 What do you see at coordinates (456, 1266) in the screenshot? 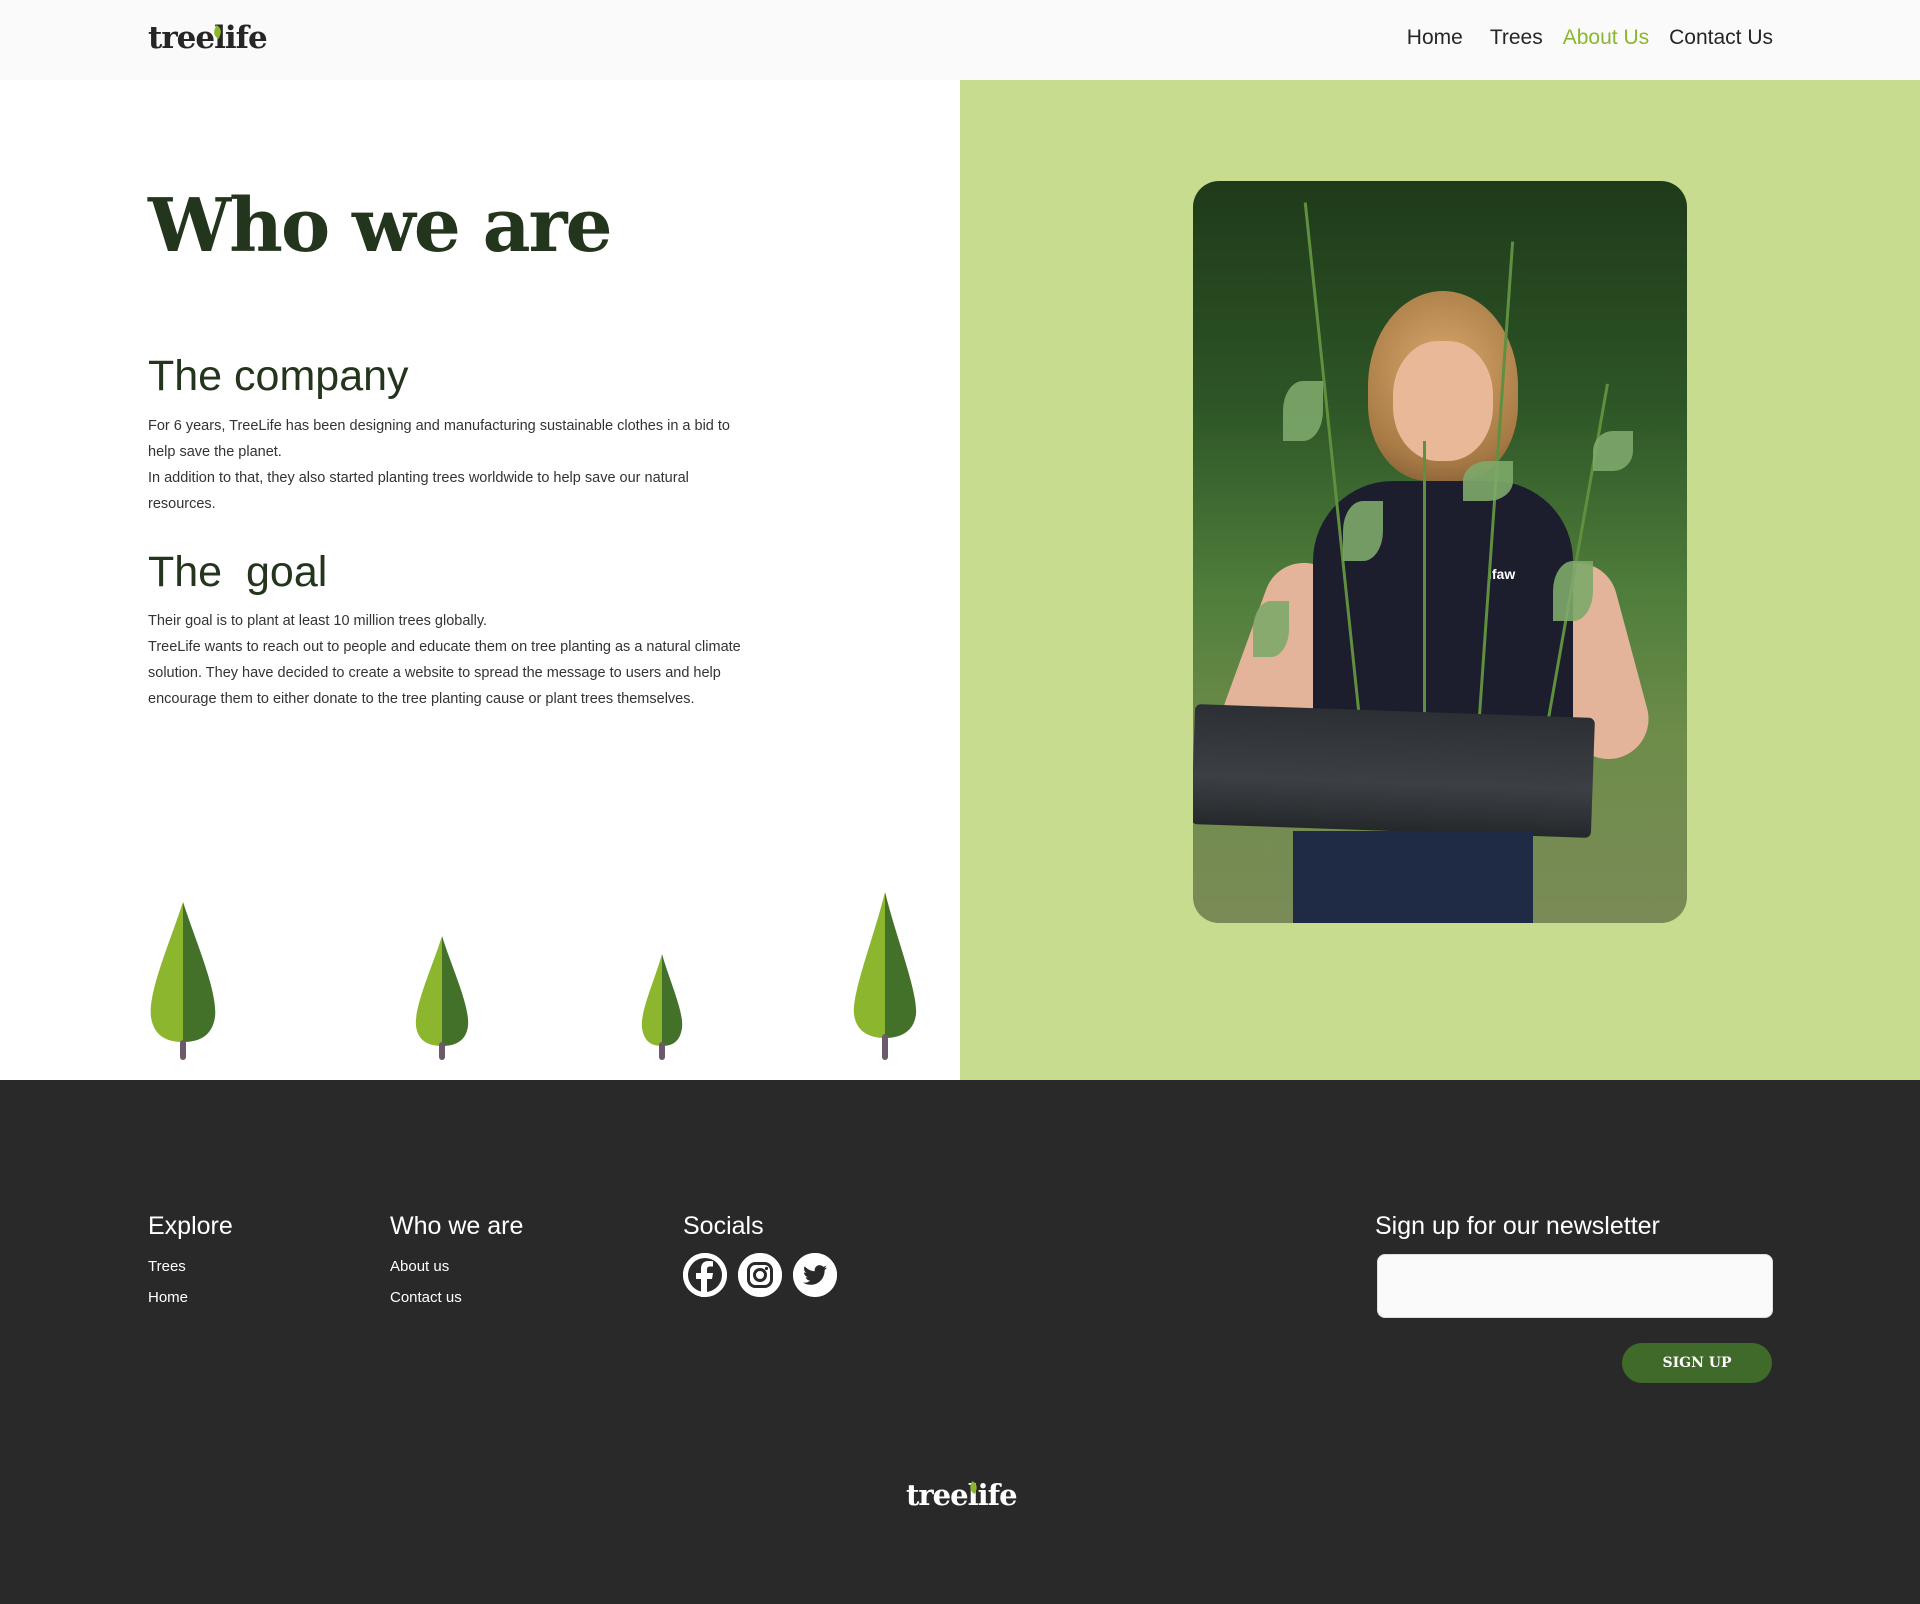
I see `footer-link-about-us: About us` at bounding box center [456, 1266].